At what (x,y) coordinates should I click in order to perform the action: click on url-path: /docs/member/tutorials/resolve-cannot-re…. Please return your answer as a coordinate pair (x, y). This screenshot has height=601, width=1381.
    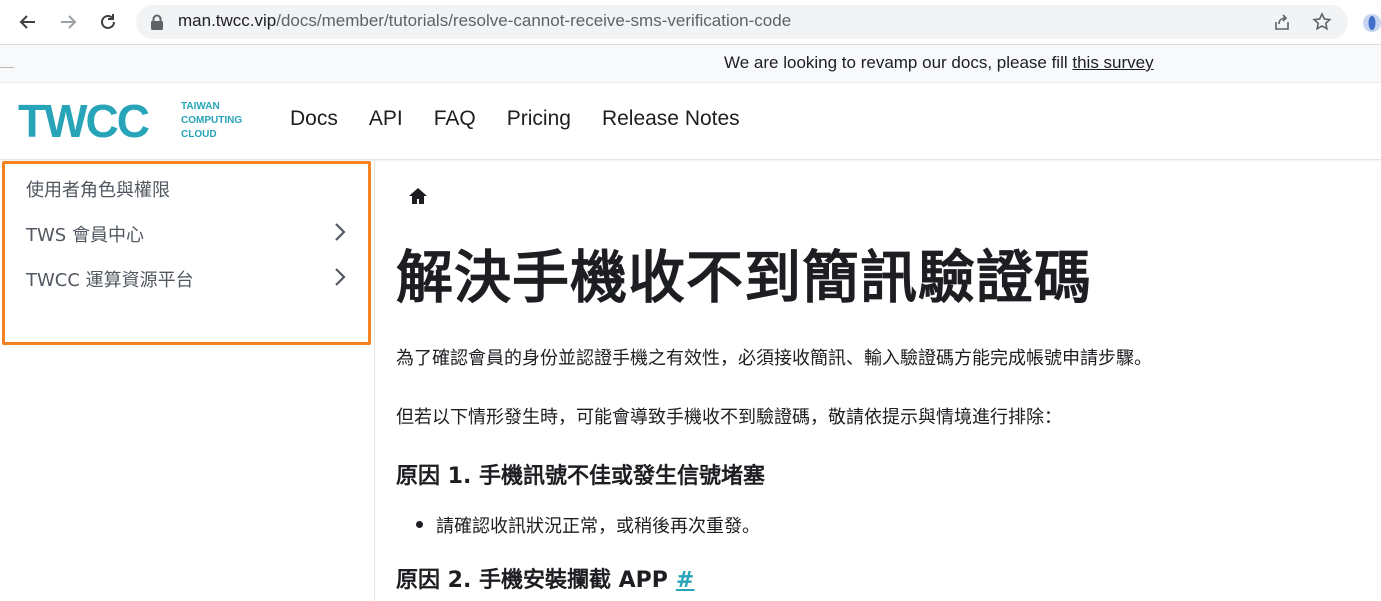
    Looking at the image, I should click on (534, 20).